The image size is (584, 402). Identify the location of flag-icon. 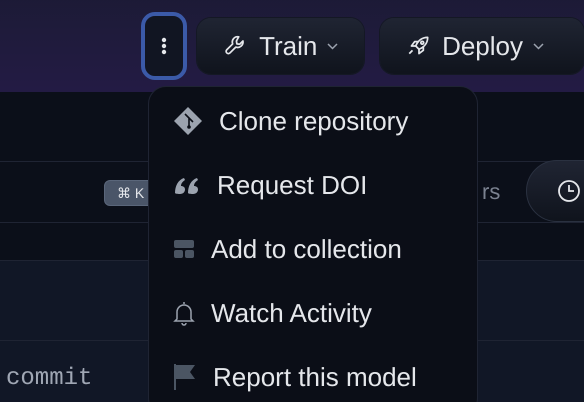
(185, 377).